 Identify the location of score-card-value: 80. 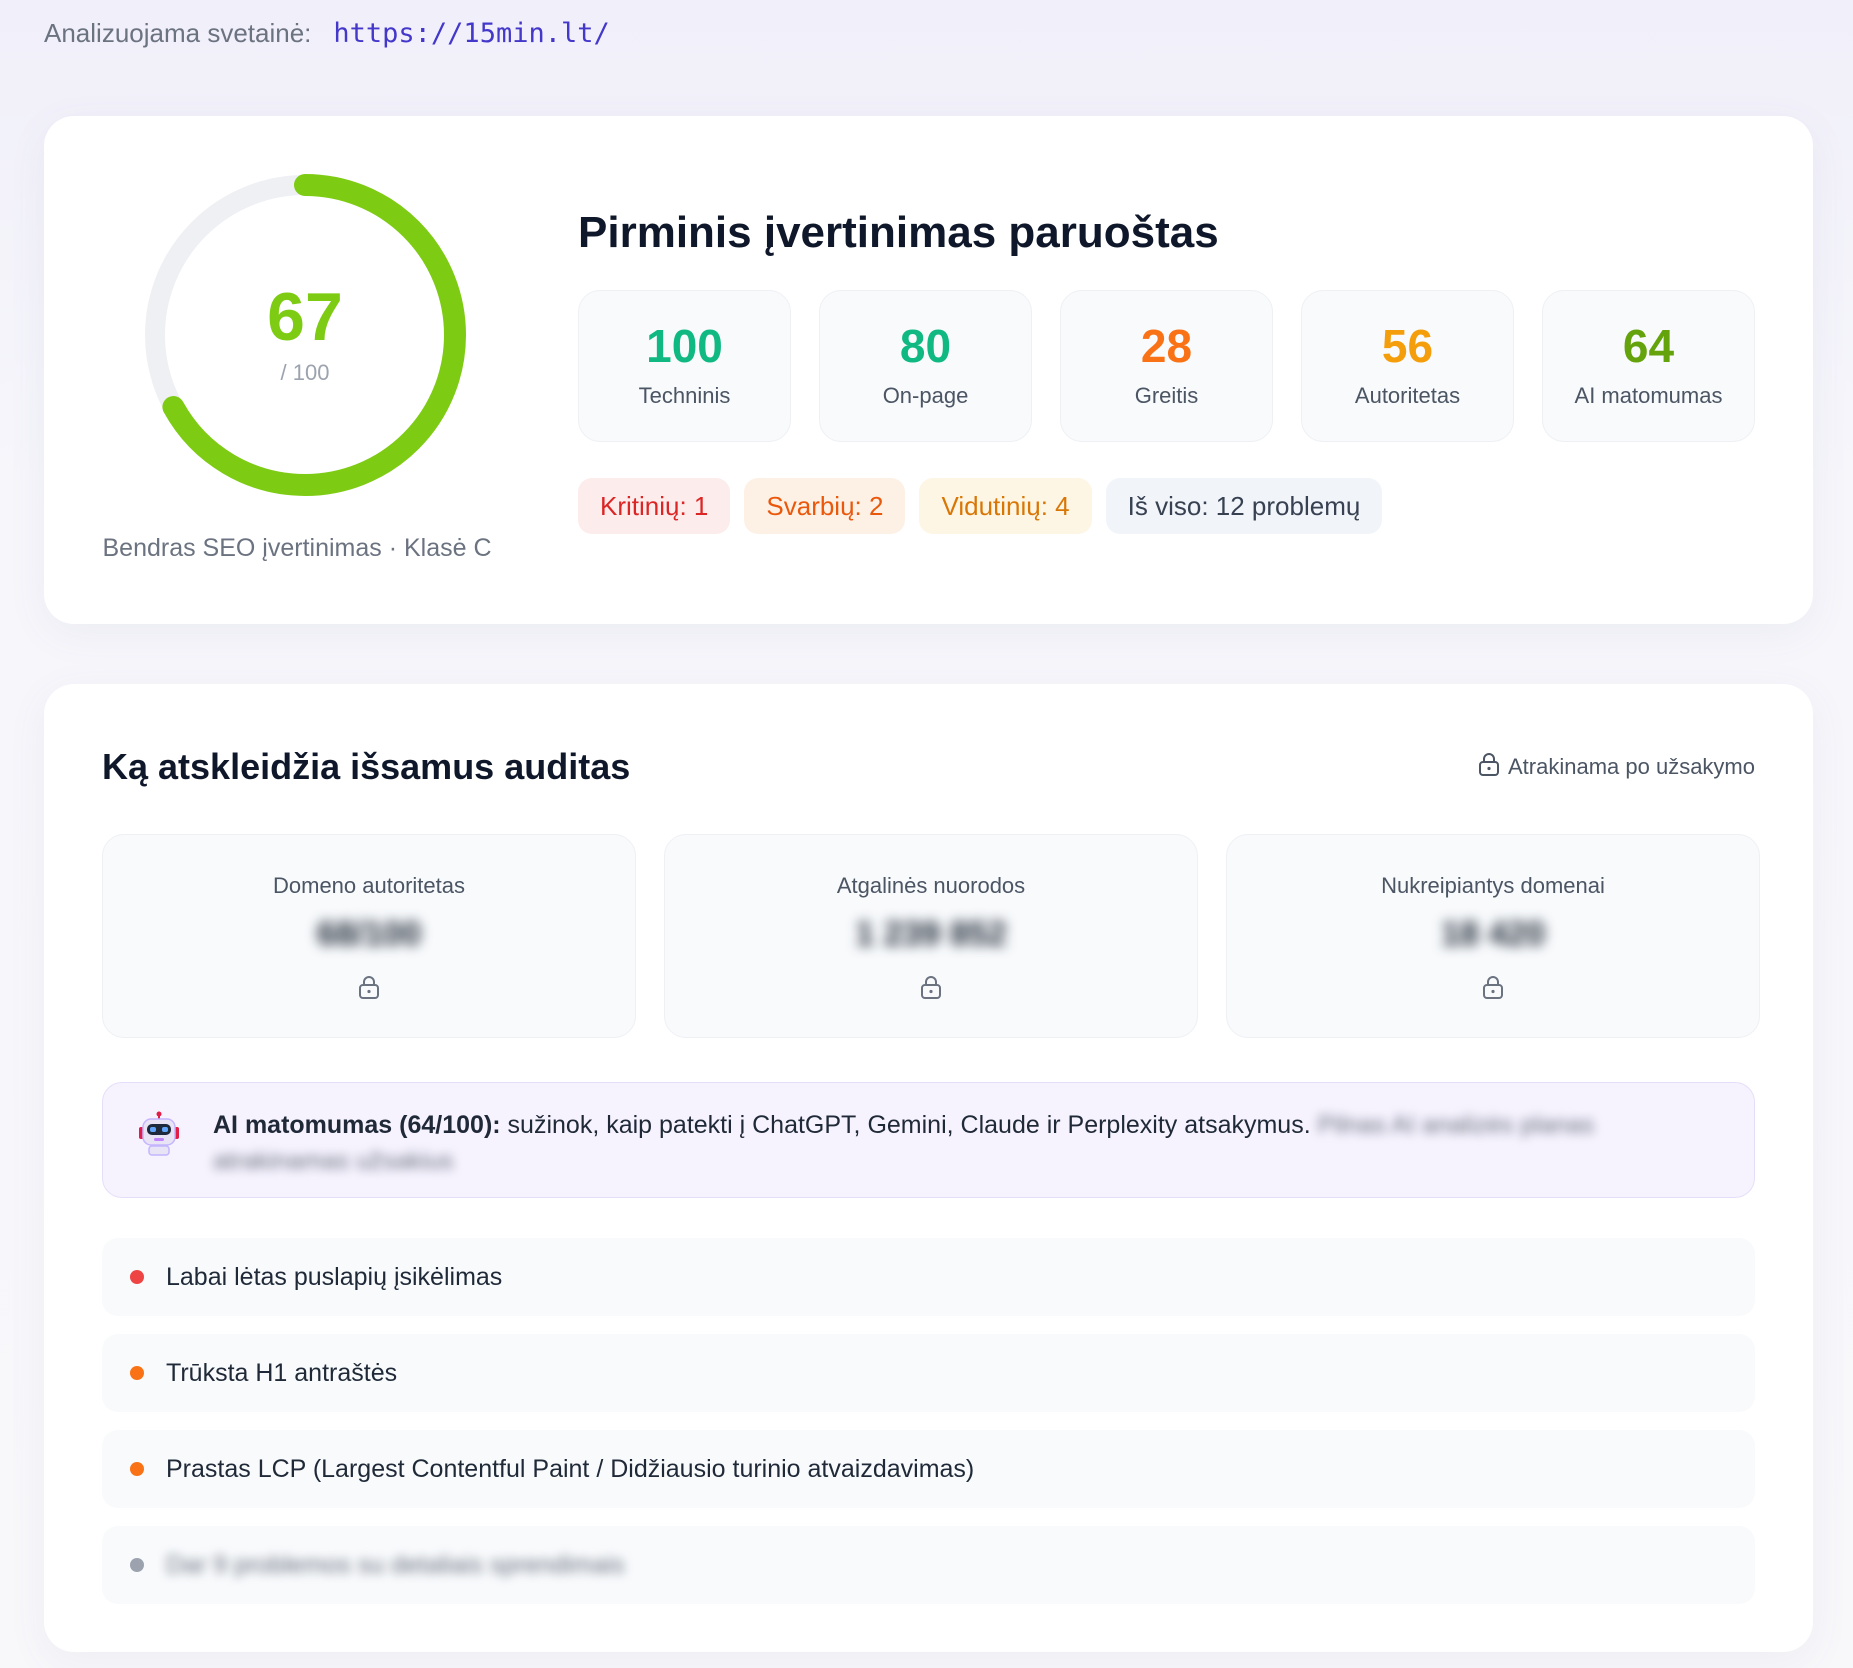
(925, 346).